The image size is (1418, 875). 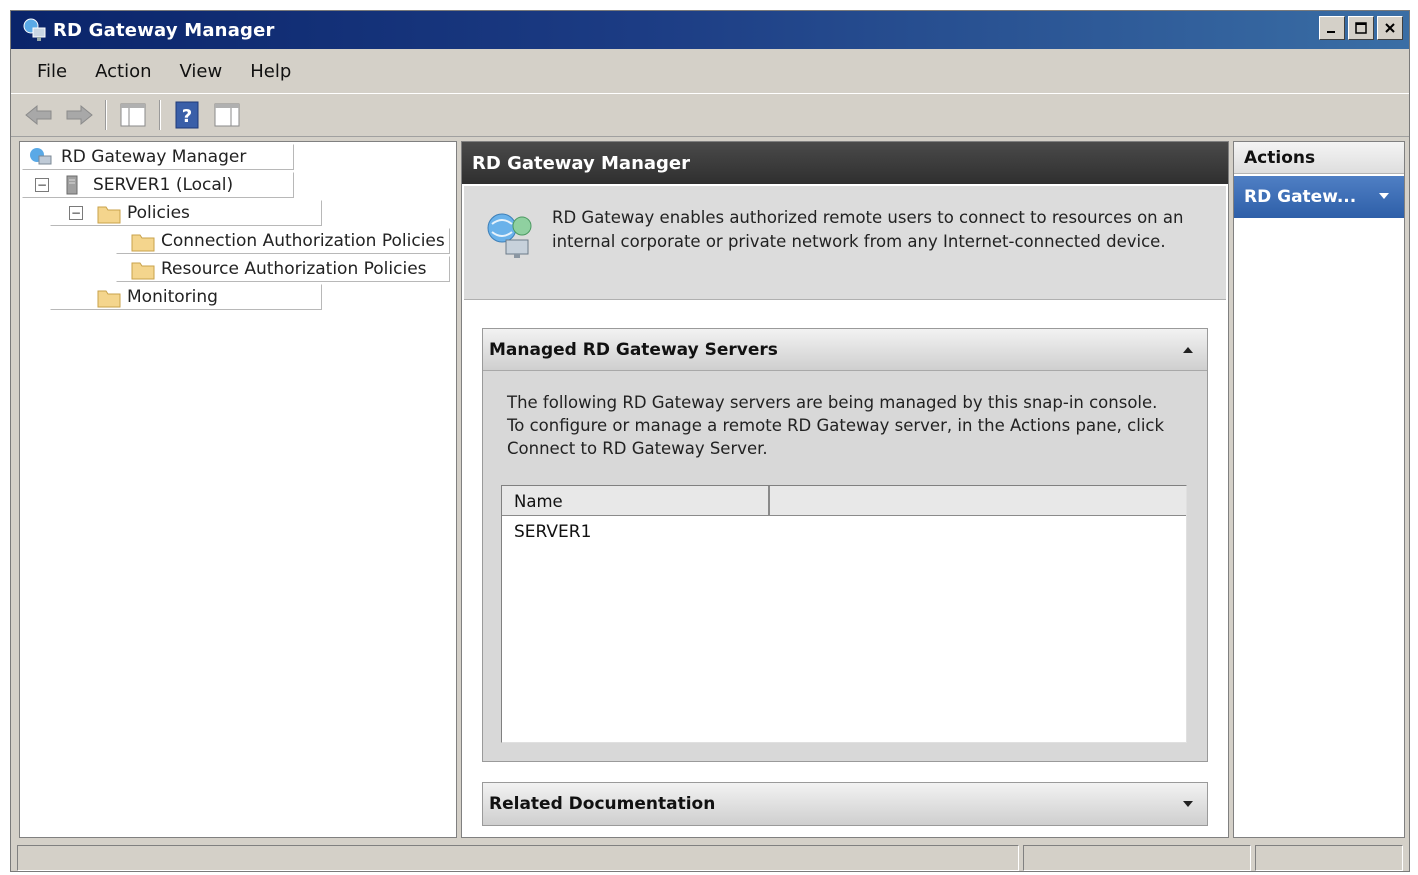 I want to click on maximize-icon, so click(x=1361, y=28).